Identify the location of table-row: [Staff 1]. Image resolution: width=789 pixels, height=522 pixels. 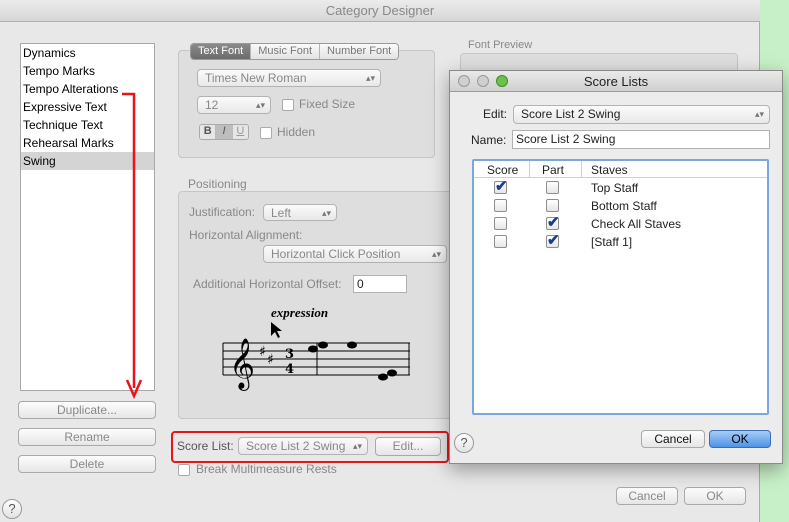
(620, 241).